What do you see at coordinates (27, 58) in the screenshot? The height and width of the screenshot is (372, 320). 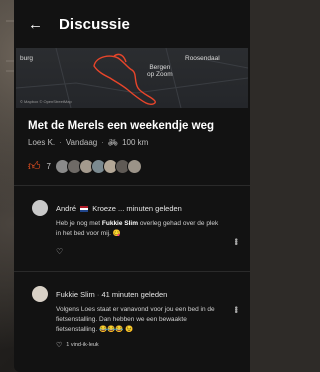 I see `map-label-left: burg` at bounding box center [27, 58].